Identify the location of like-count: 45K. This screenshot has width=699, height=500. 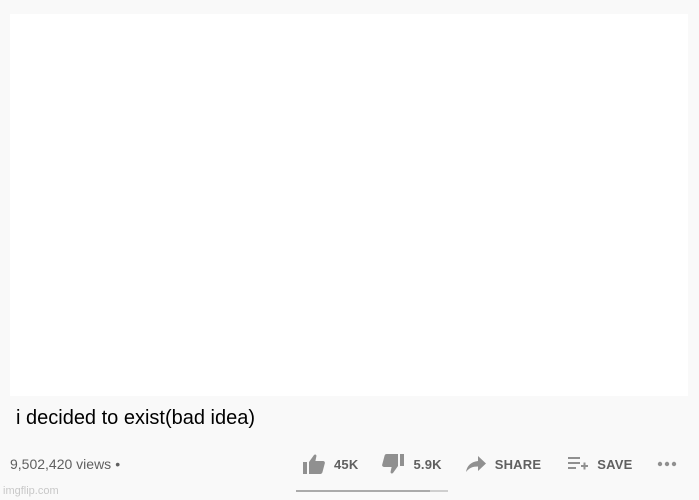
(346, 464).